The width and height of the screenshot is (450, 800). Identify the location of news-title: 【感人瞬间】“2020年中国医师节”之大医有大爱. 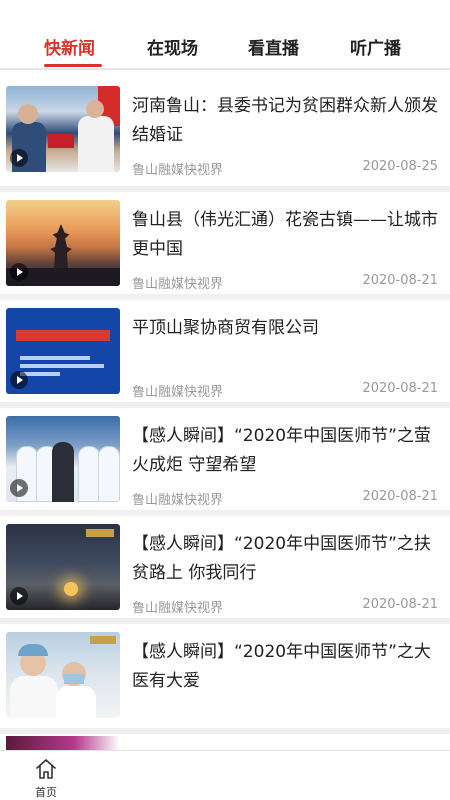
(285, 667).